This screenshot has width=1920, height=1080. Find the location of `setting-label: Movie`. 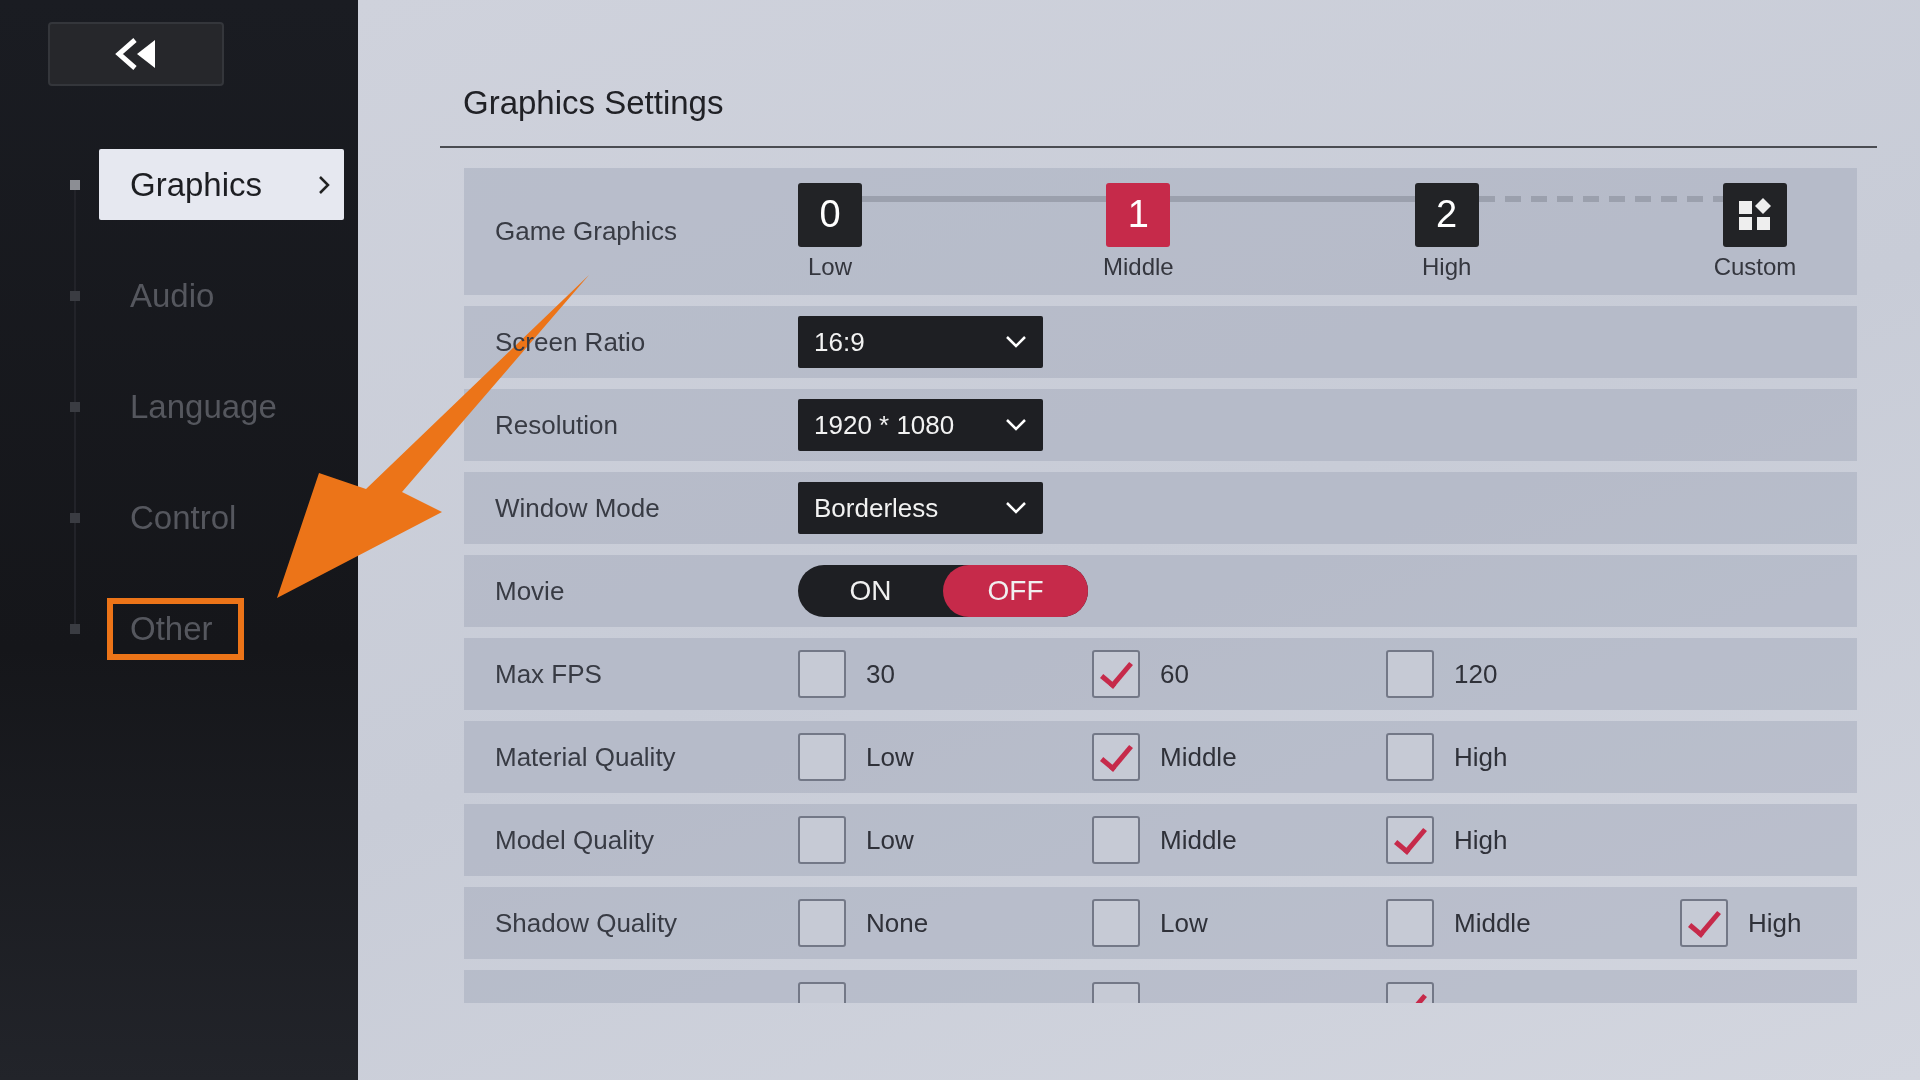

setting-label: Movie is located at coordinates (530, 591).